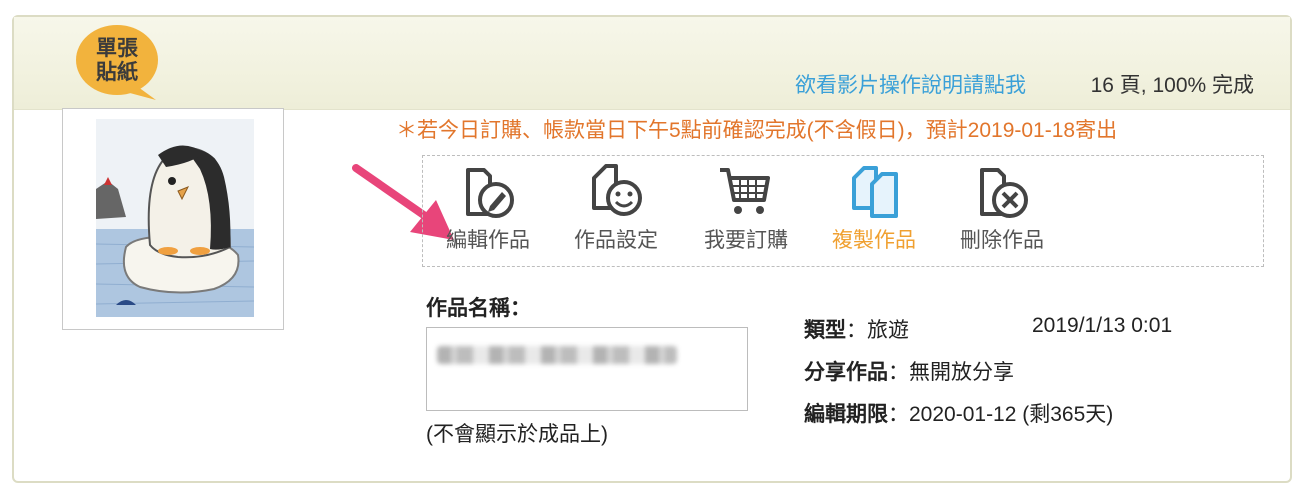 The height and width of the screenshot is (494, 1306). Describe the element at coordinates (1011, 414) in the screenshot. I see `deadline-value: 2020-01-12 (剩365天)` at that location.